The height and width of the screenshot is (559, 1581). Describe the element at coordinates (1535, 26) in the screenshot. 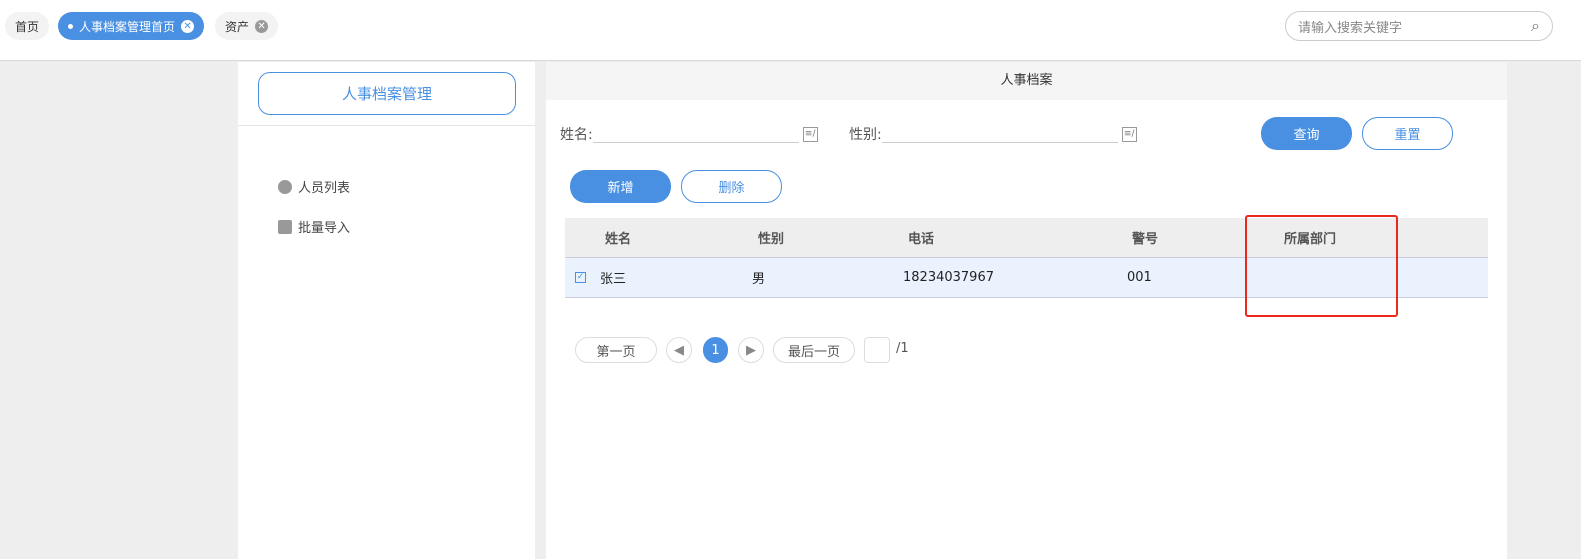

I see `search-icon: ⌕` at that location.